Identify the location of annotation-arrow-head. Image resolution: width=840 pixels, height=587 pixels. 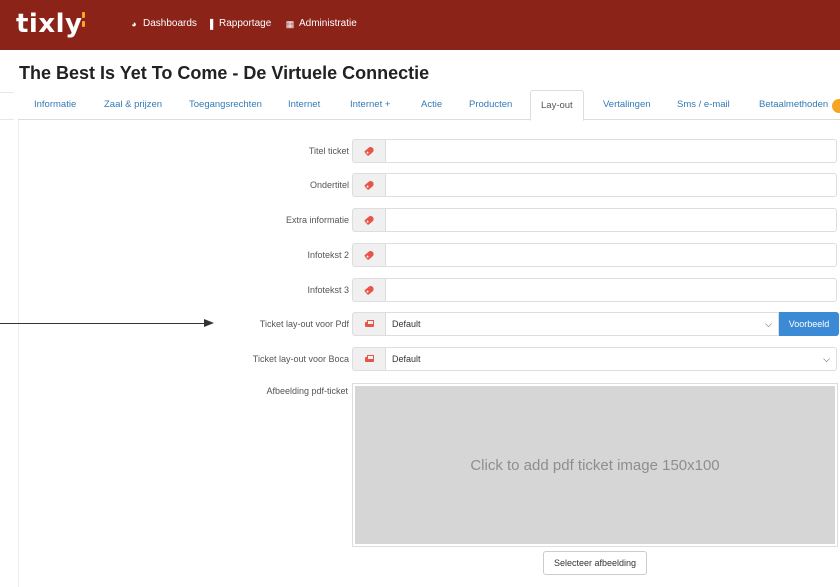
(209, 323).